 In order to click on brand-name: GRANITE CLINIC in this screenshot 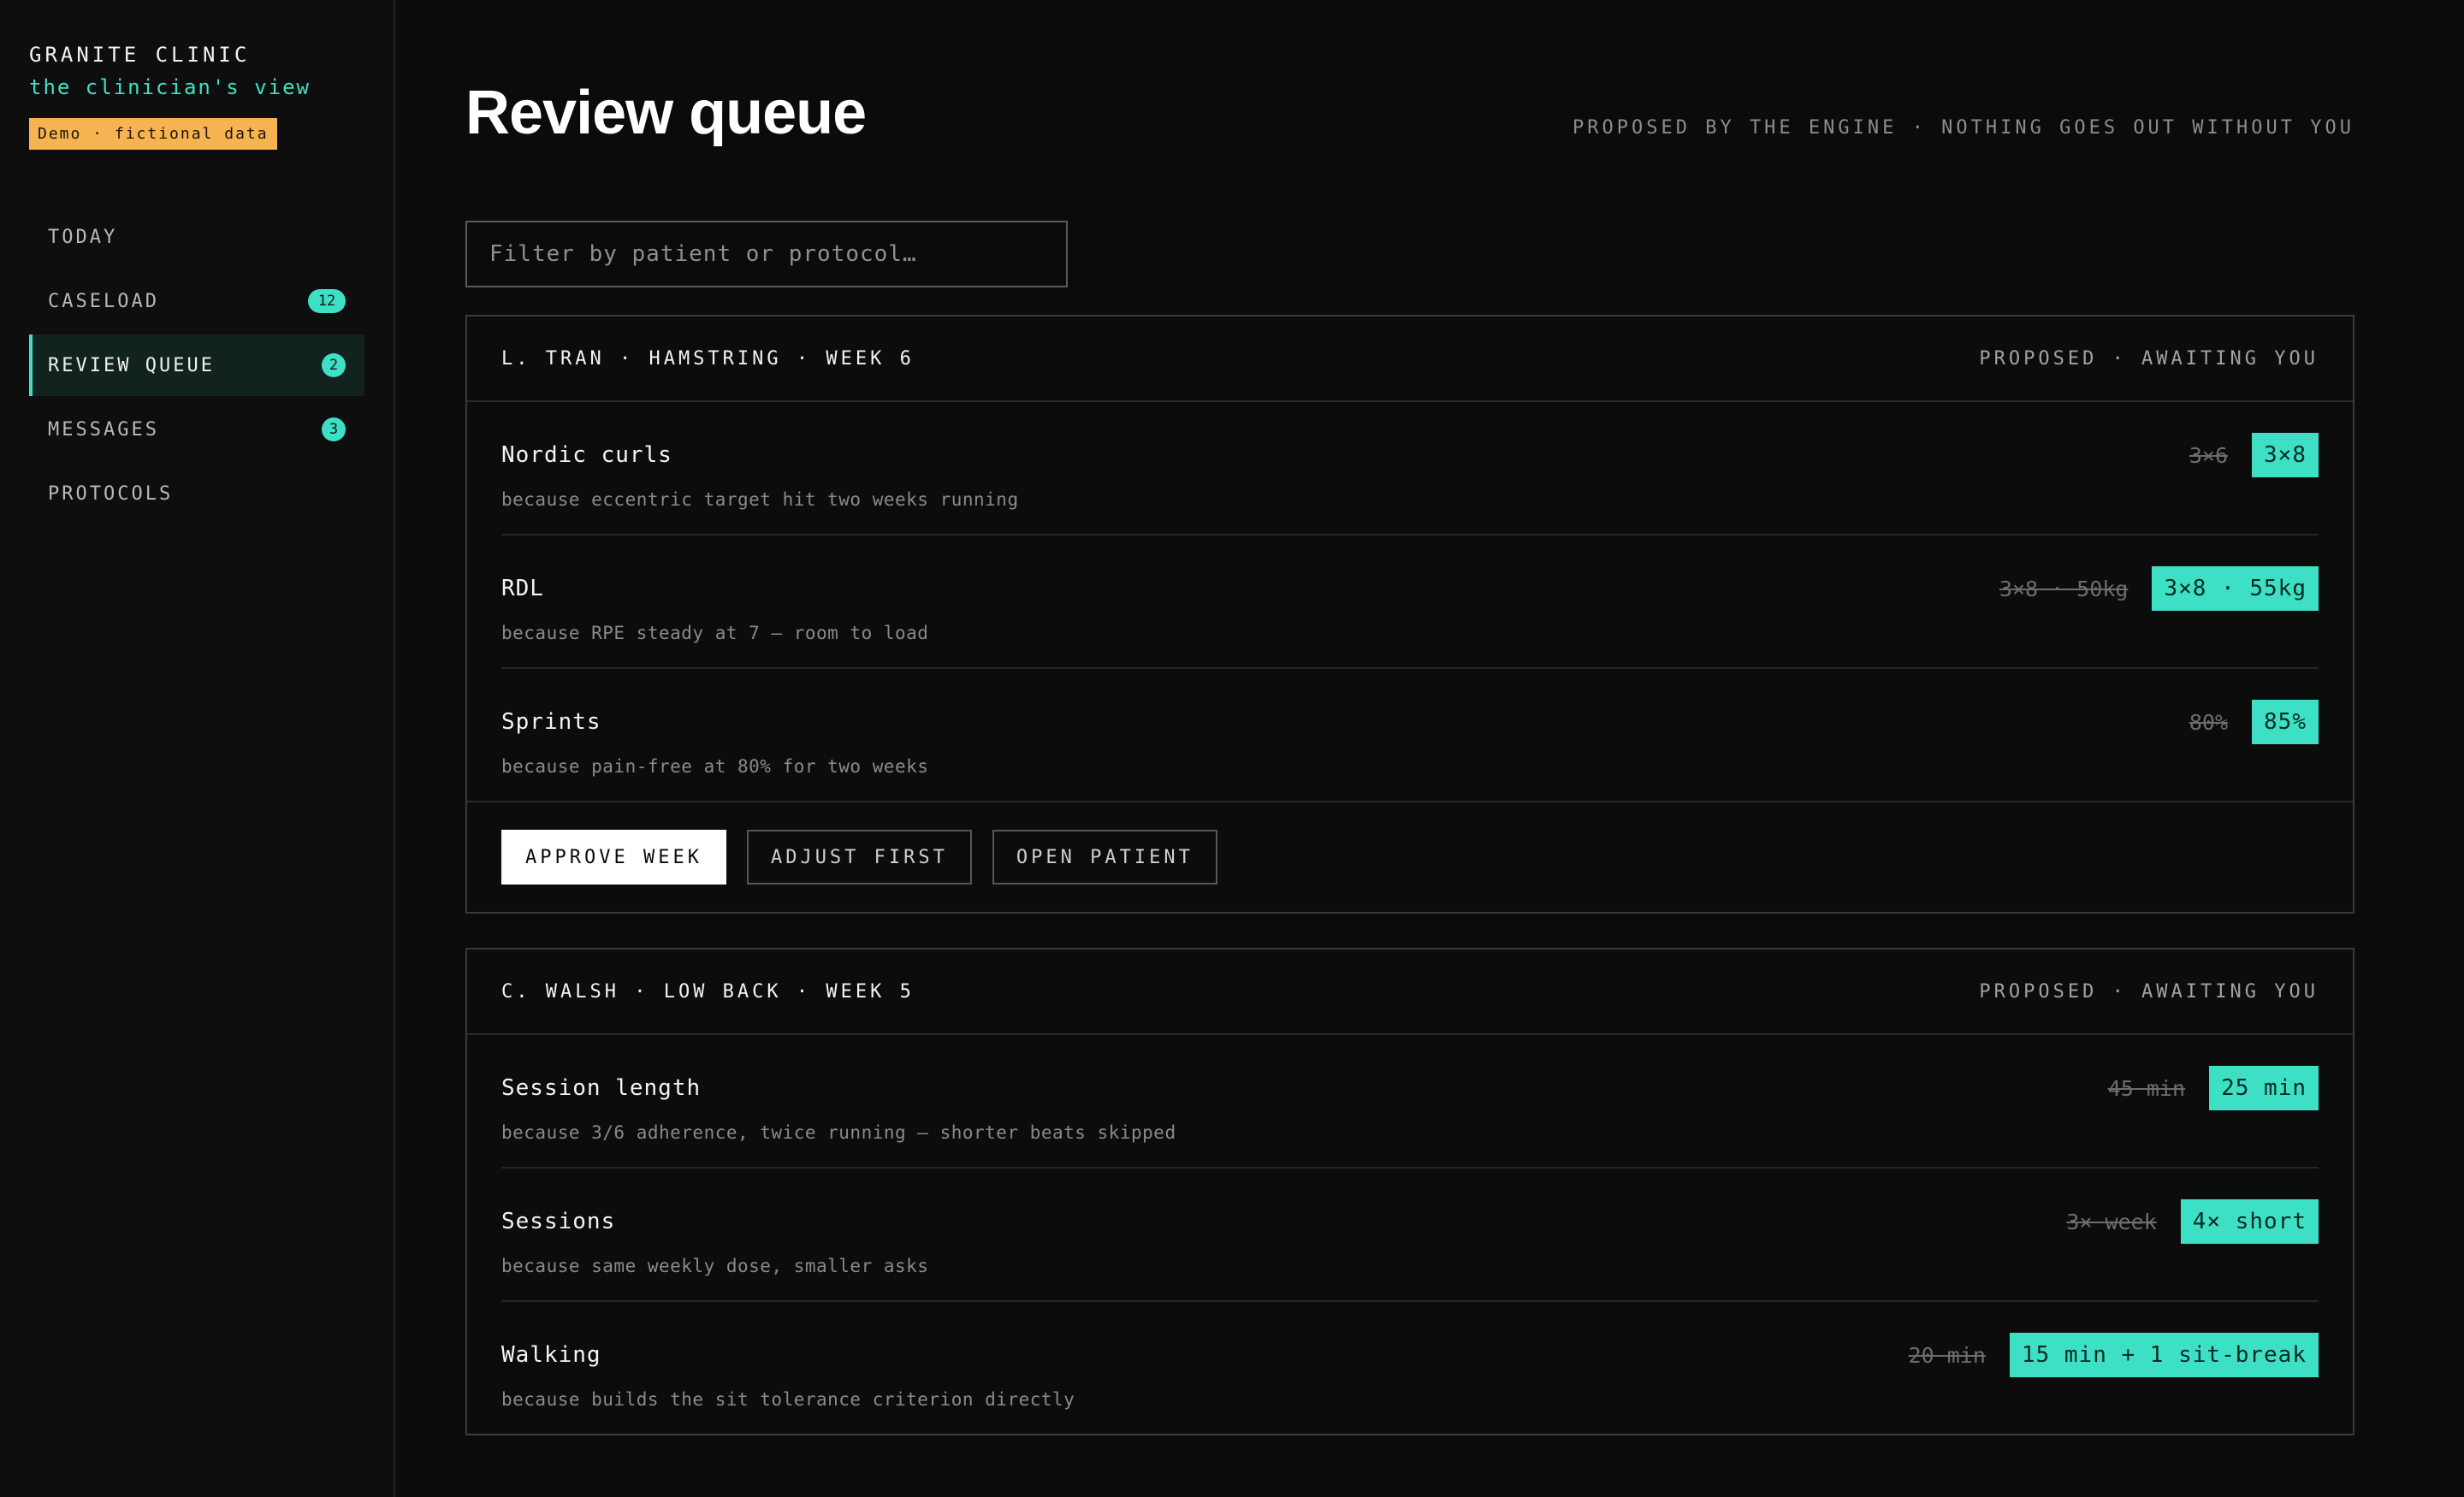, I will do `click(140, 55)`.